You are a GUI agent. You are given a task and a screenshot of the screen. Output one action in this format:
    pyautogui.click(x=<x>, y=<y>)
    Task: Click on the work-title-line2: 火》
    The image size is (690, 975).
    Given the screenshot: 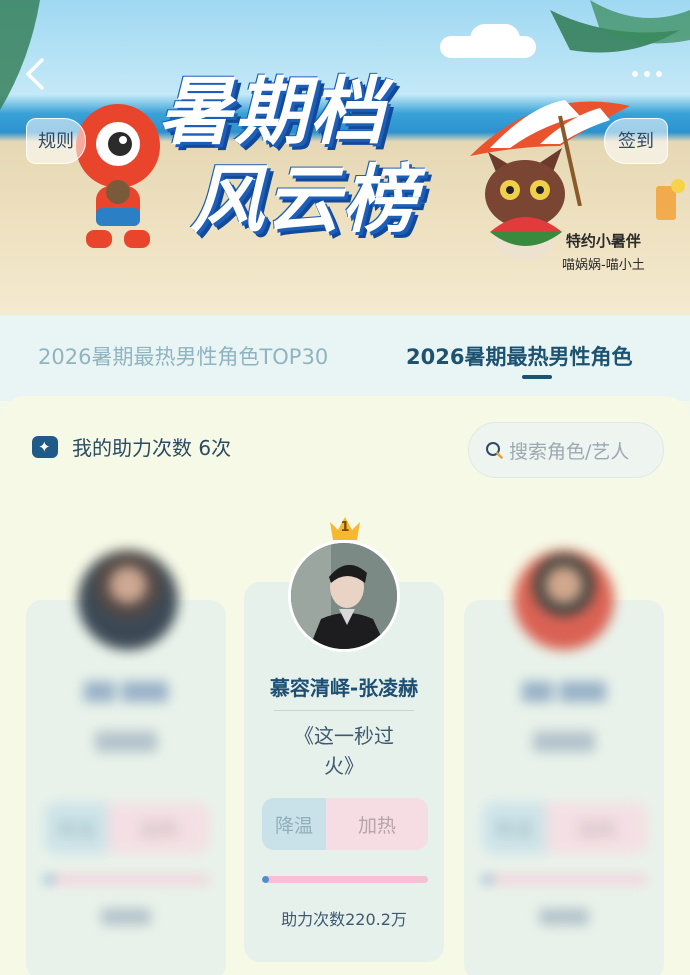 What is the action you would take?
    pyautogui.click(x=344, y=766)
    